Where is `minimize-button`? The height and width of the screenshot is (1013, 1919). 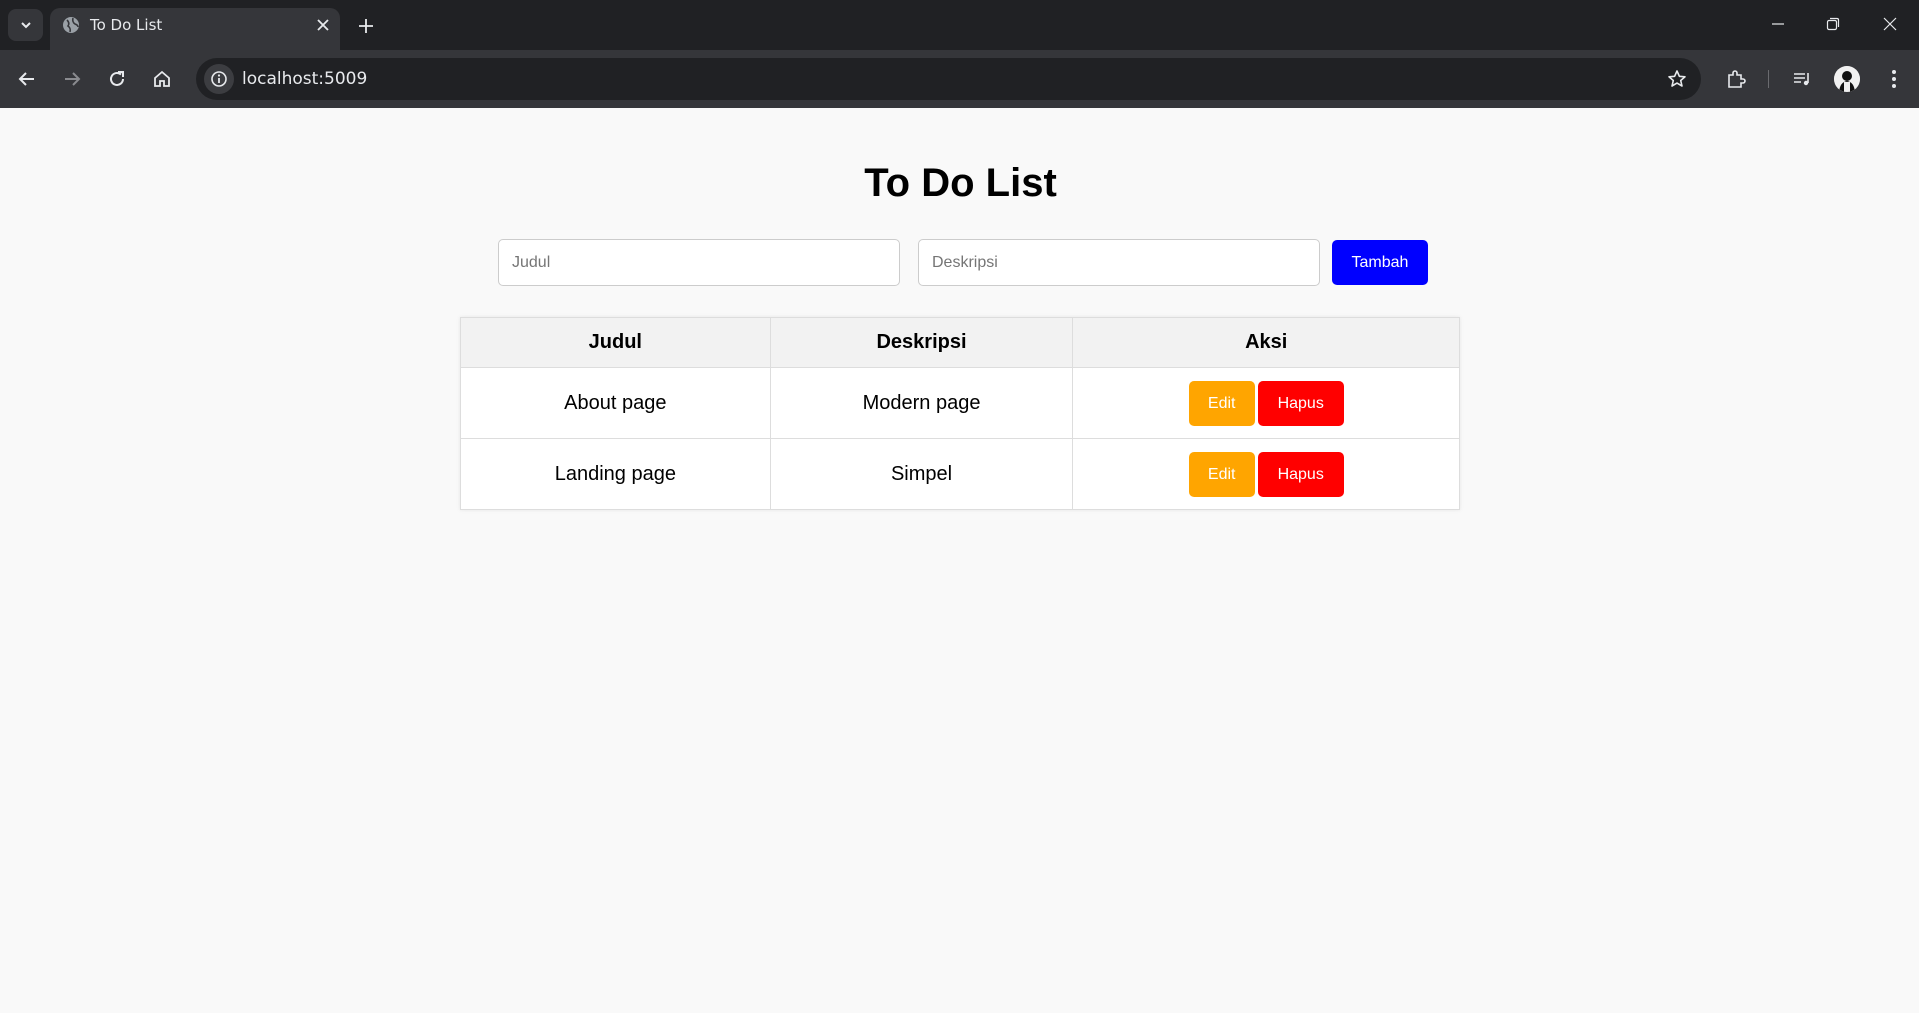
minimize-button is located at coordinates (1778, 24).